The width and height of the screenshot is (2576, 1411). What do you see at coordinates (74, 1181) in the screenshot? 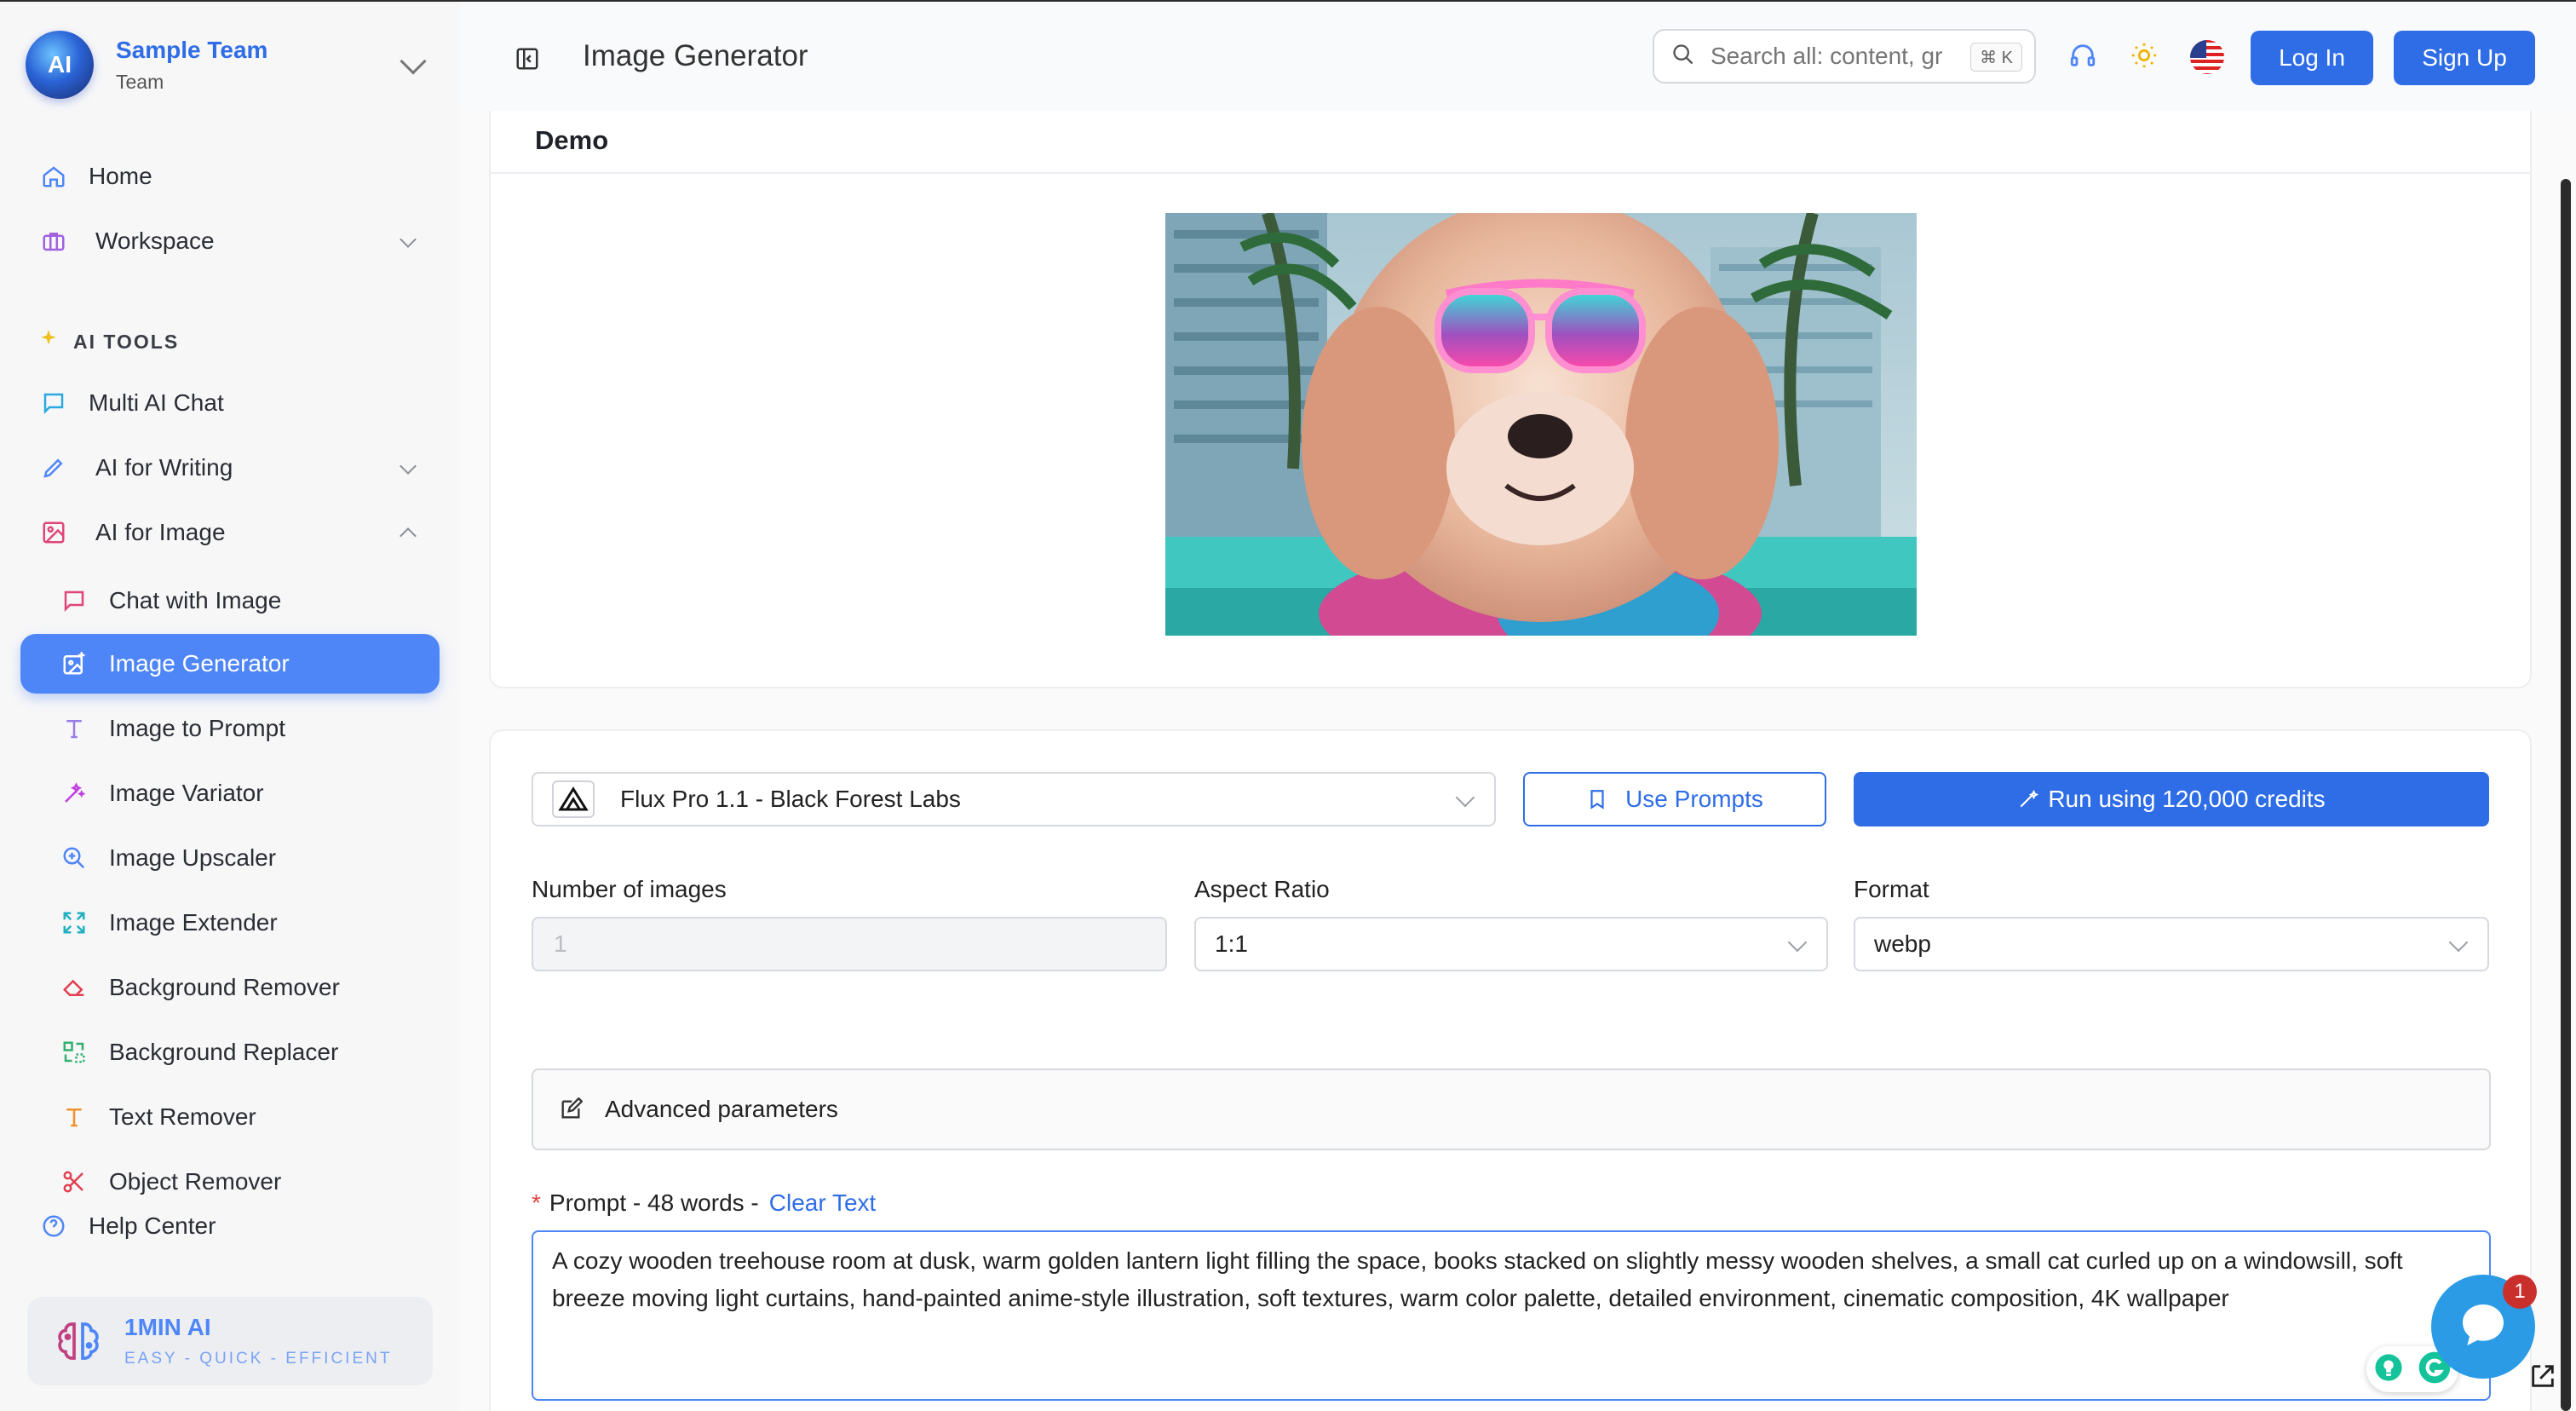
I see `scissors-icon` at bounding box center [74, 1181].